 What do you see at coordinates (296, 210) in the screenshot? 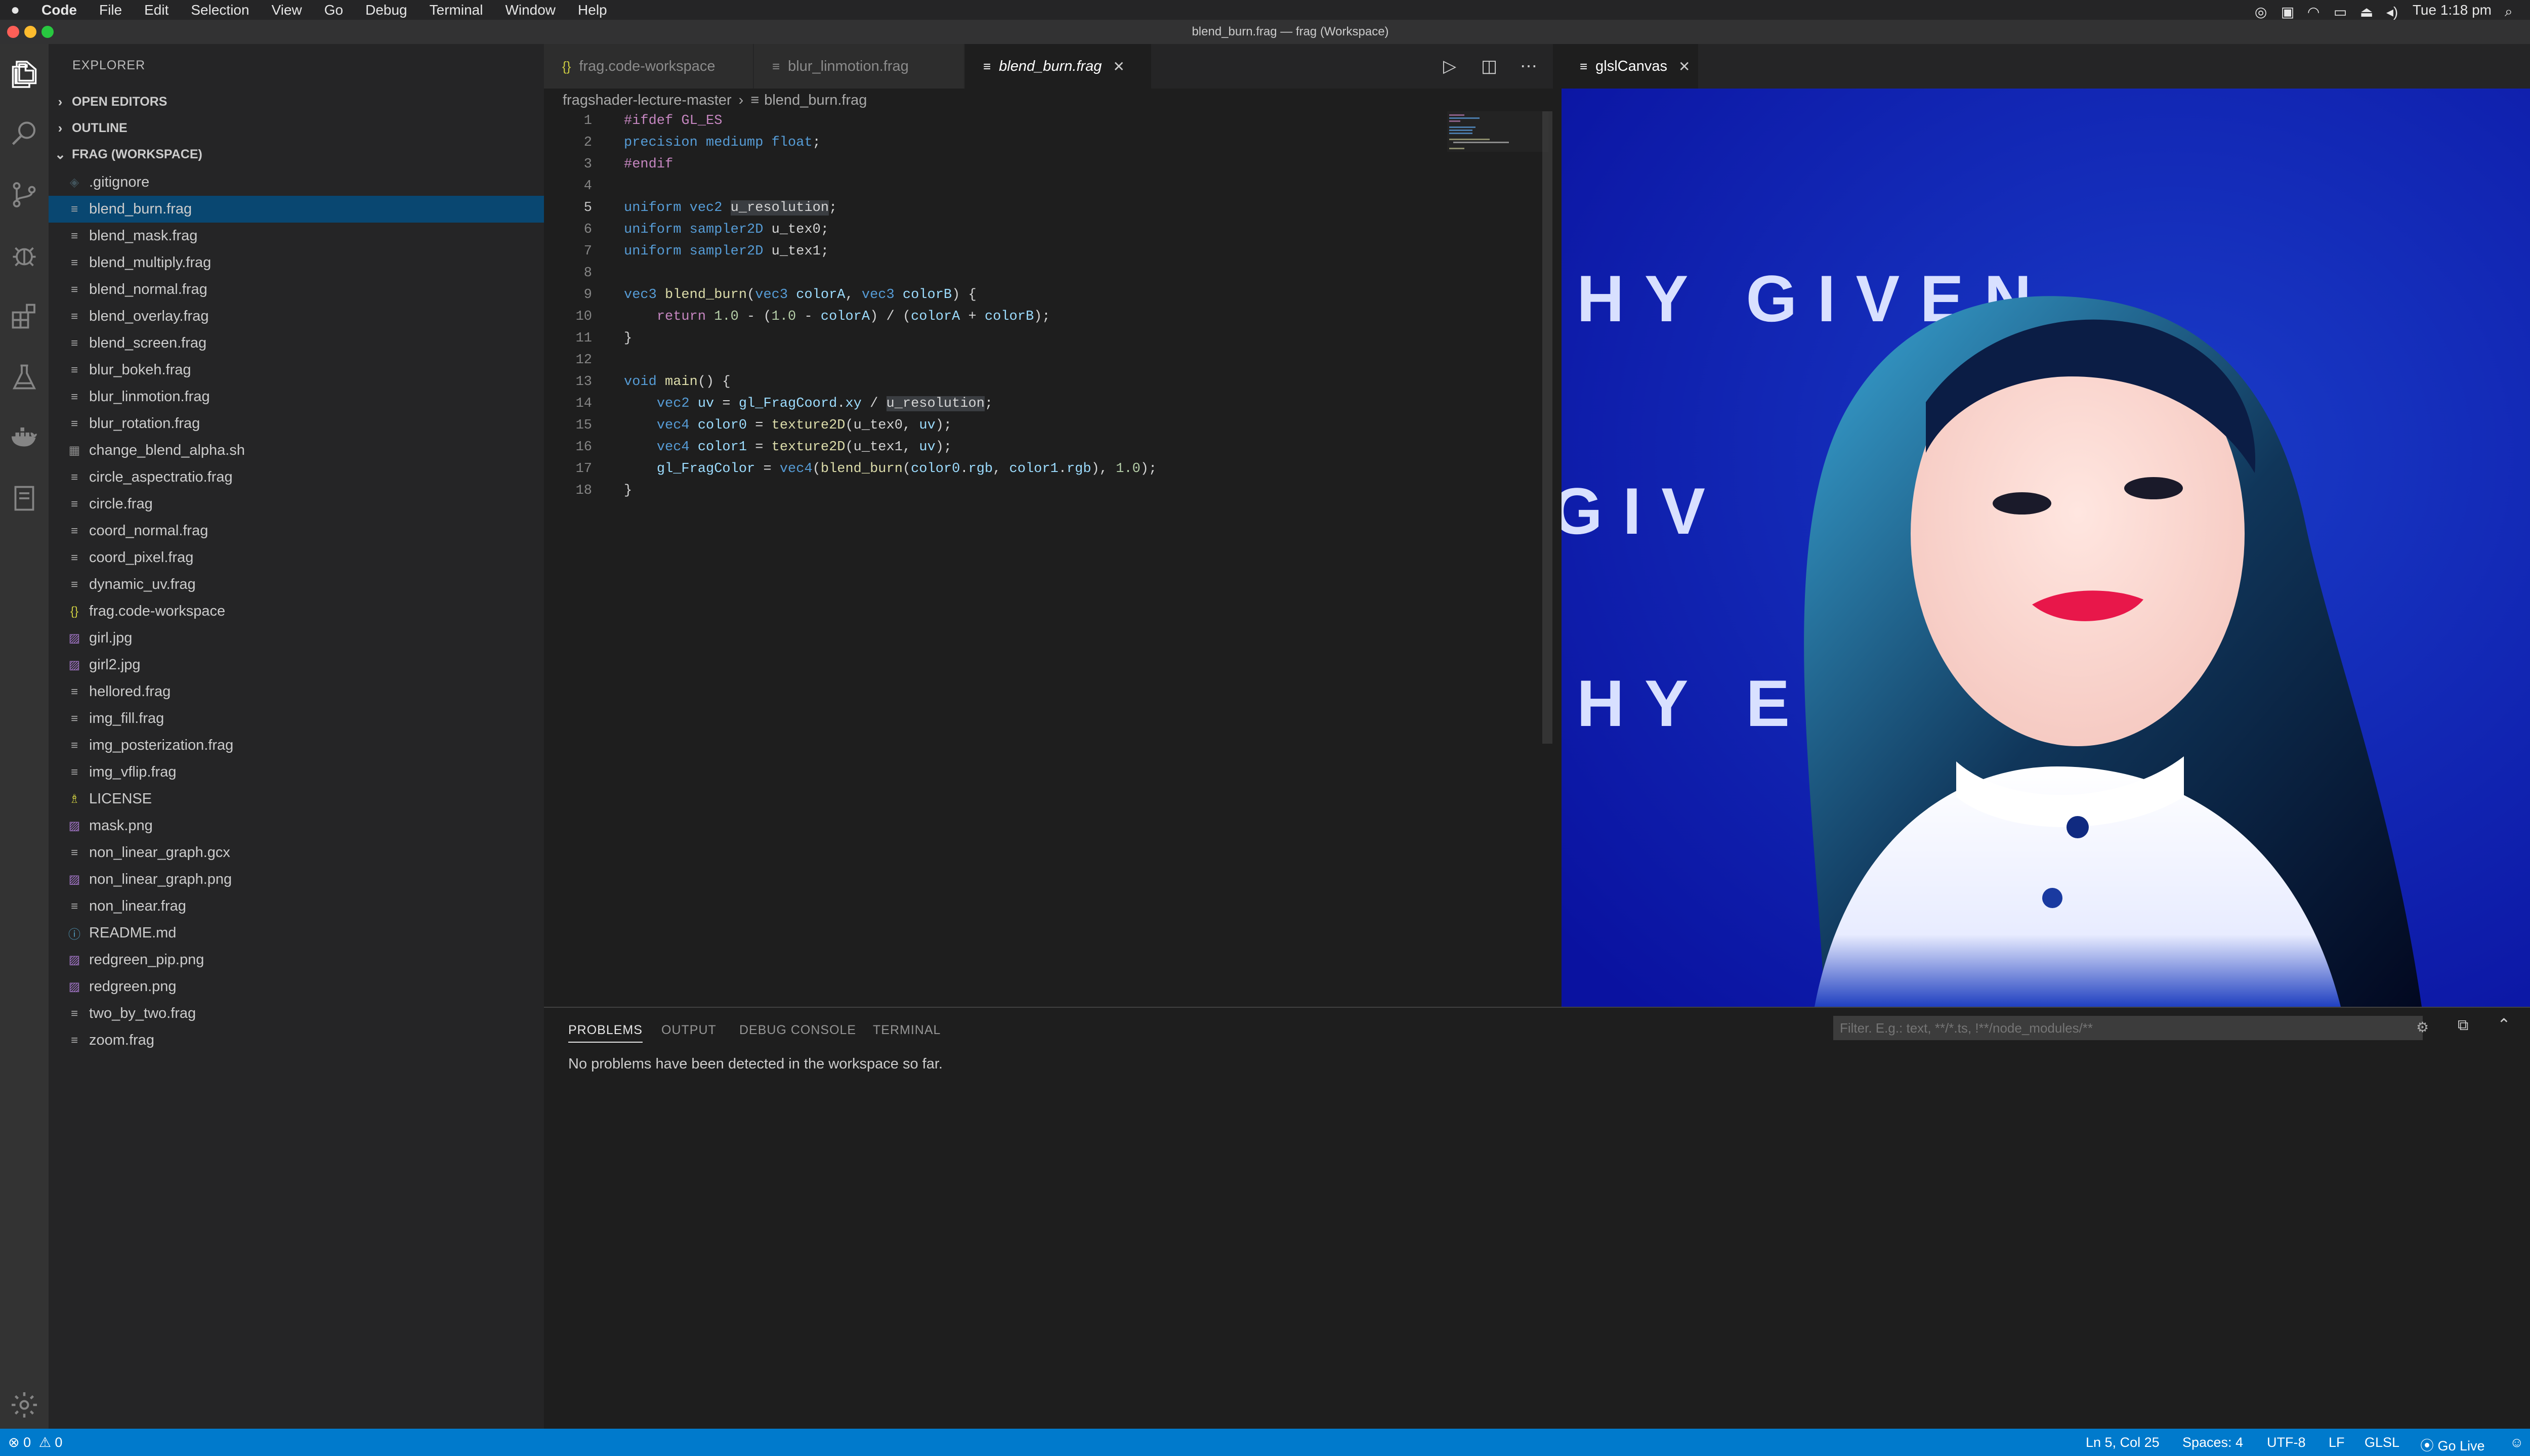
I see `file-item: ≡ blend_burn.frag` at bounding box center [296, 210].